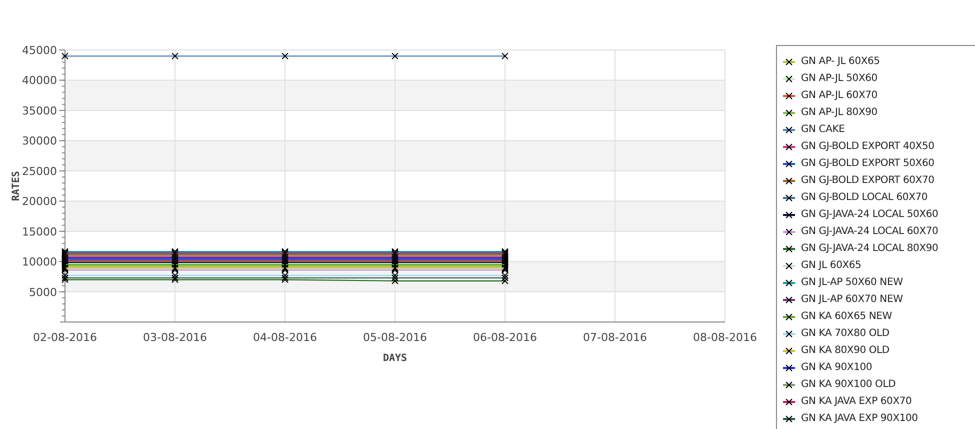  I want to click on legend-label: GN AP-JL 50X60, so click(839, 78).